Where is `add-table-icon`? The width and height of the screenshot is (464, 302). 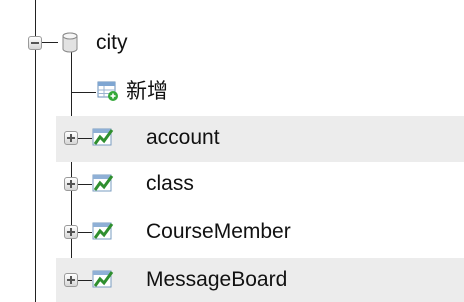 add-table-icon is located at coordinates (107, 91).